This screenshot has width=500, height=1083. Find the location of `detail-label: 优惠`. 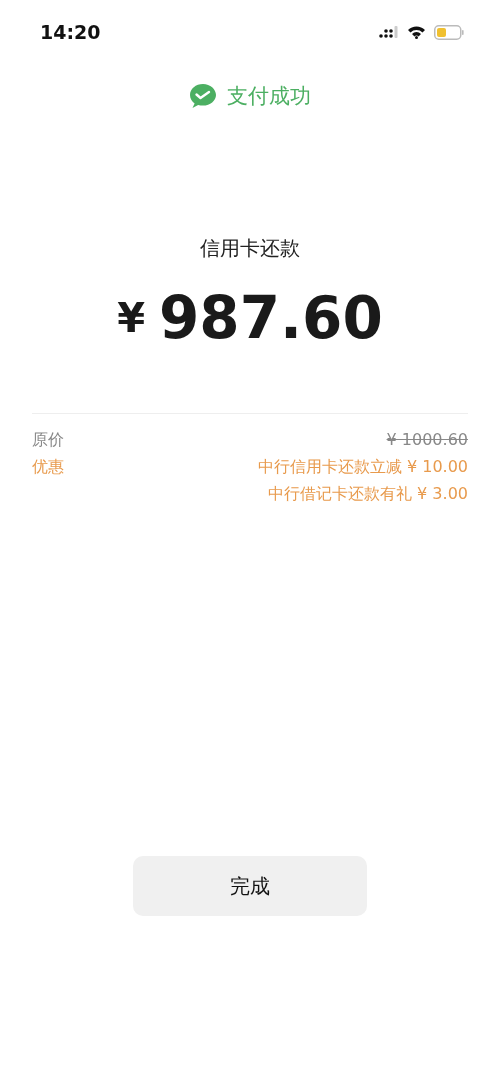

detail-label: 优惠 is located at coordinates (48, 467).